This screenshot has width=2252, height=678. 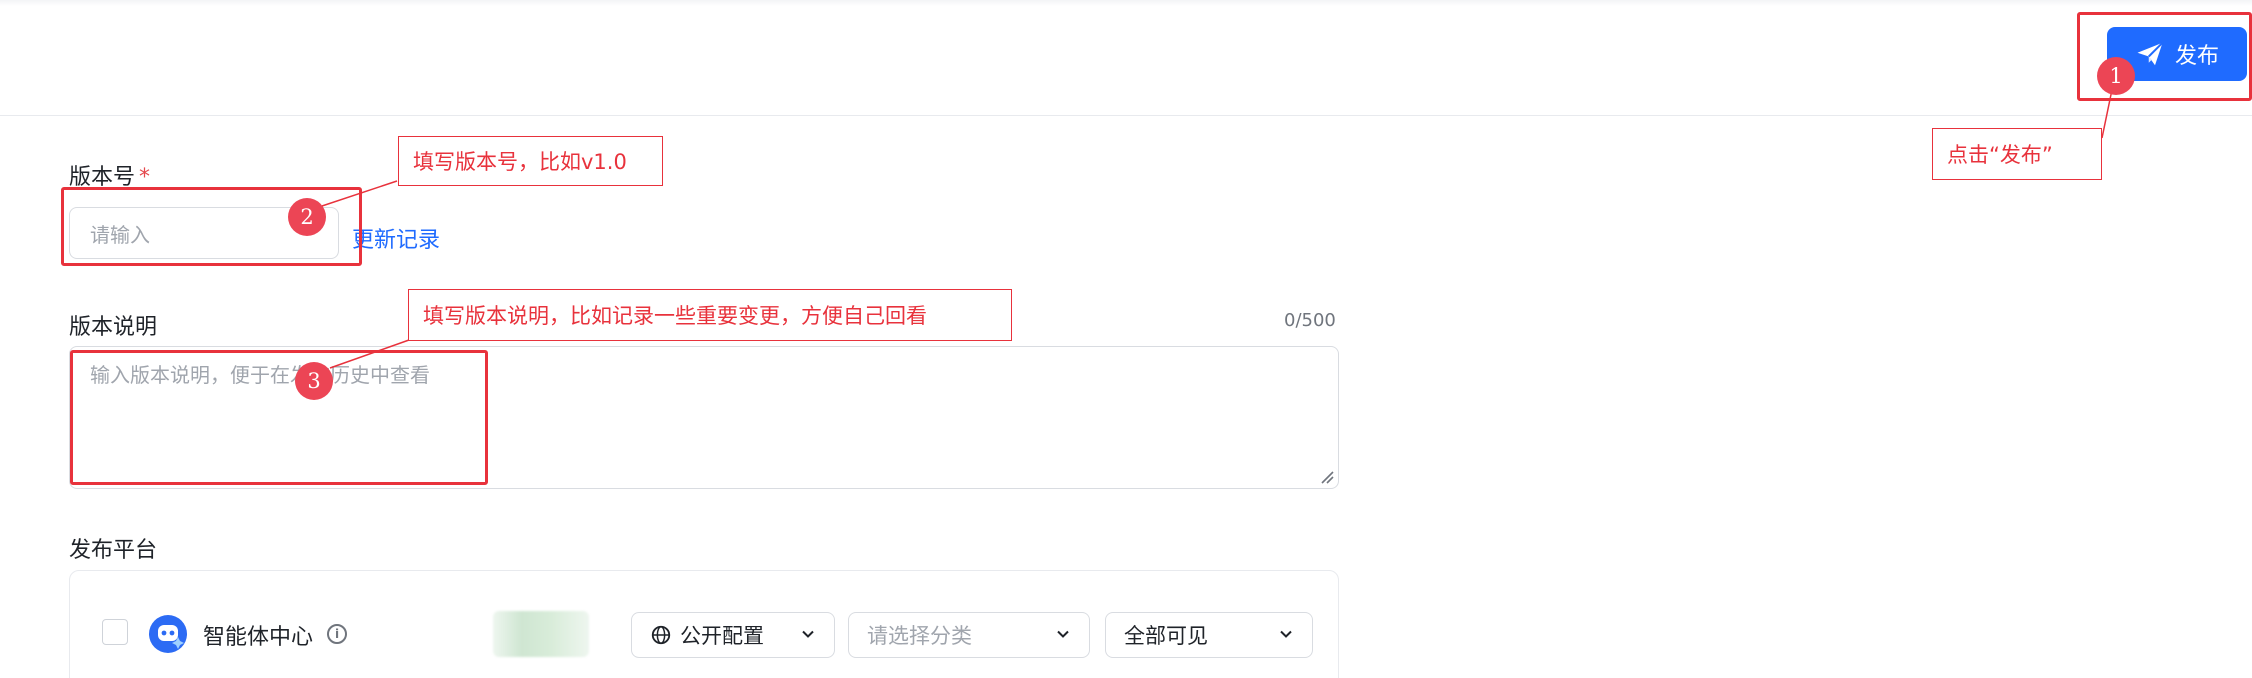 What do you see at coordinates (710, 315) in the screenshot?
I see `callout-step-3: 填写版本说明，比如记录一些重要变更，方便自己回看` at bounding box center [710, 315].